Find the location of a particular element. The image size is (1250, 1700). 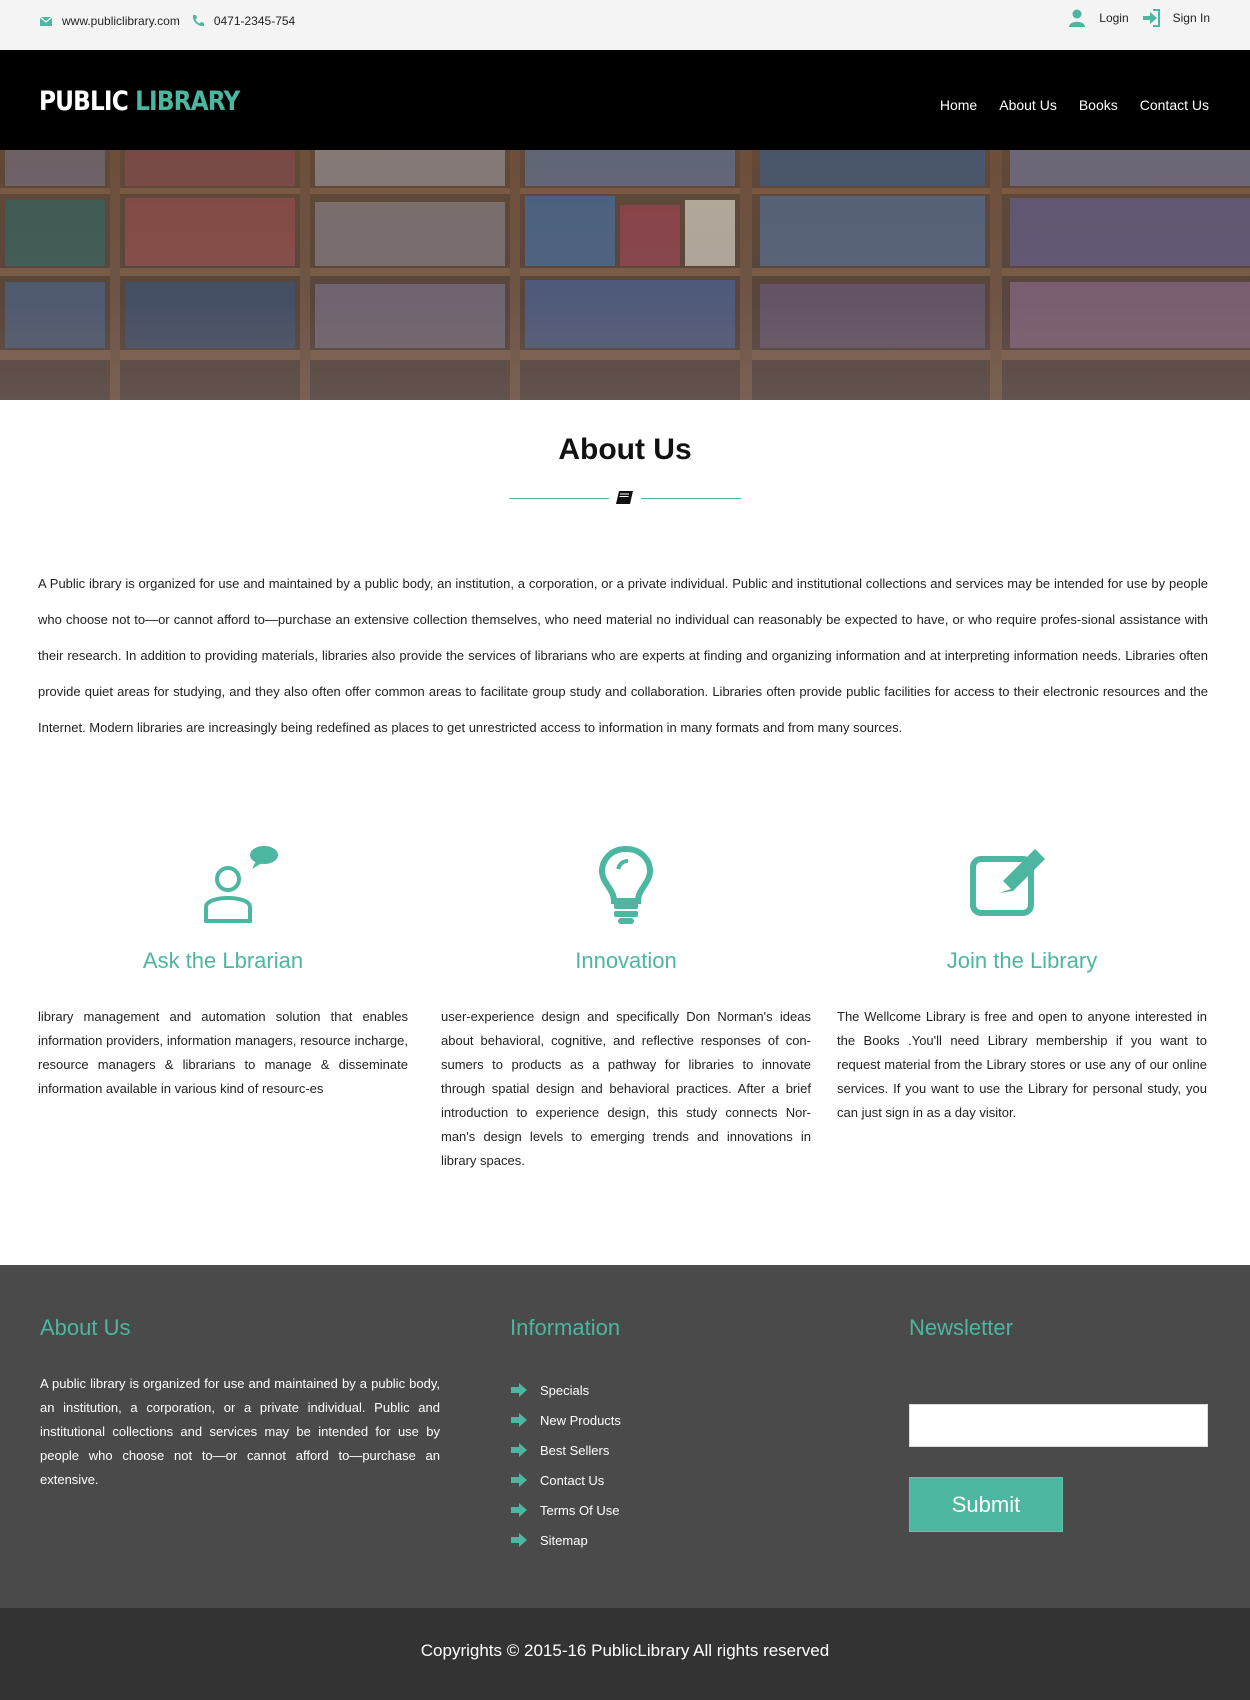

footer-link-label: New Products is located at coordinates (580, 1420).